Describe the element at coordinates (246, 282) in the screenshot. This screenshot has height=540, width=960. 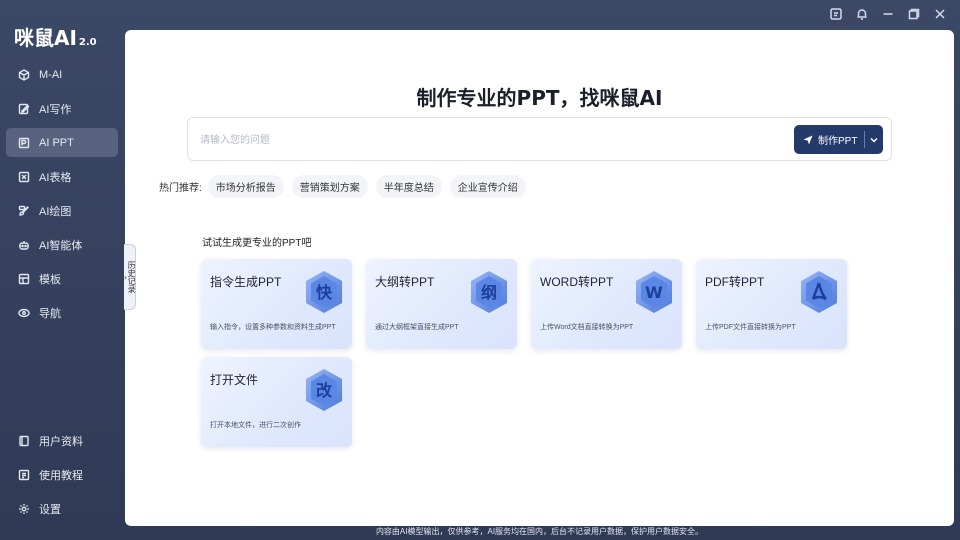
I see `card-title: 指令生成PPT` at that location.